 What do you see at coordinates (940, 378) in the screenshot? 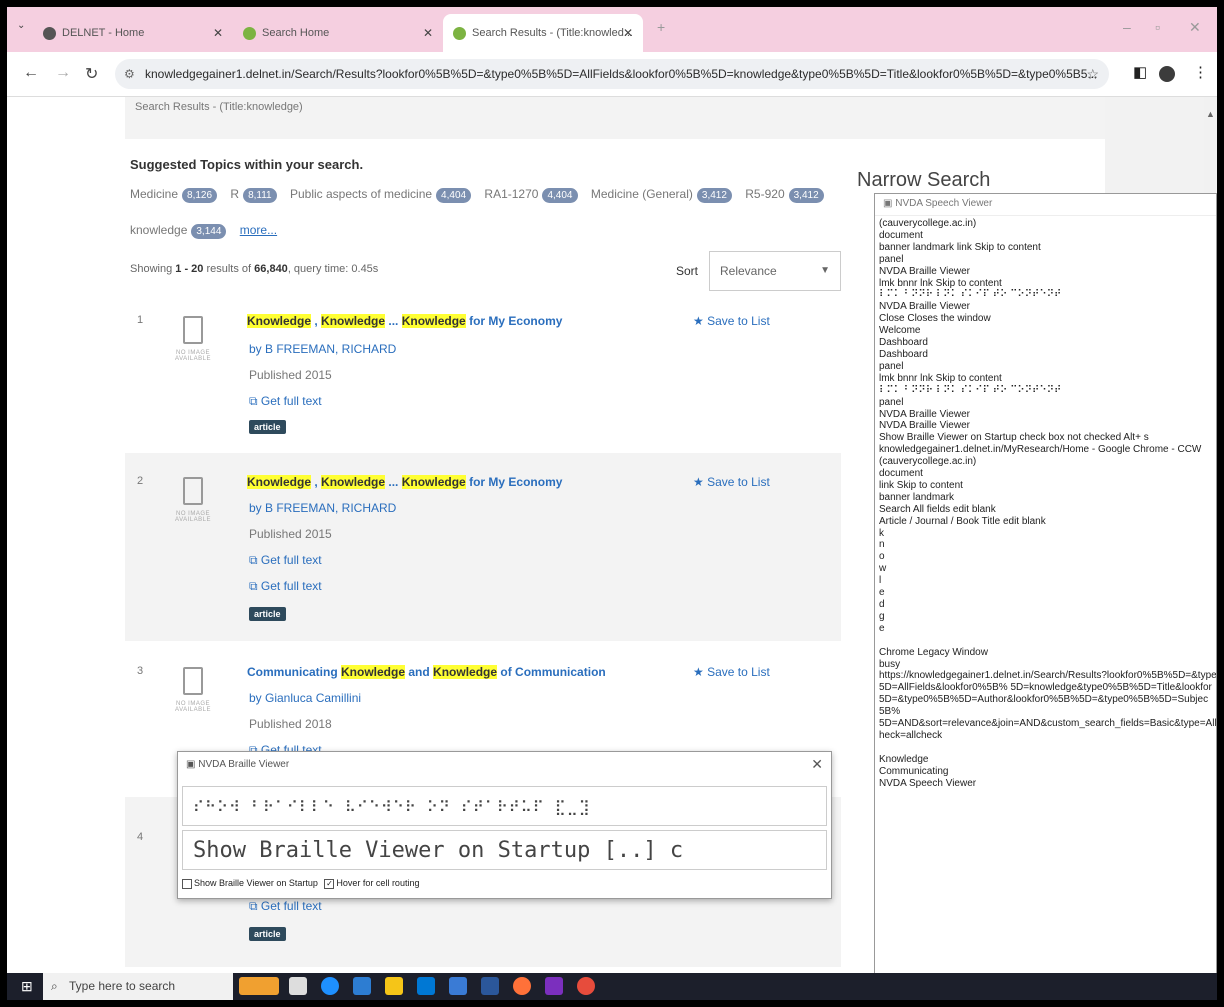
I see `speech-log-line: lmk bnnr lnk Skip to content` at bounding box center [940, 378].